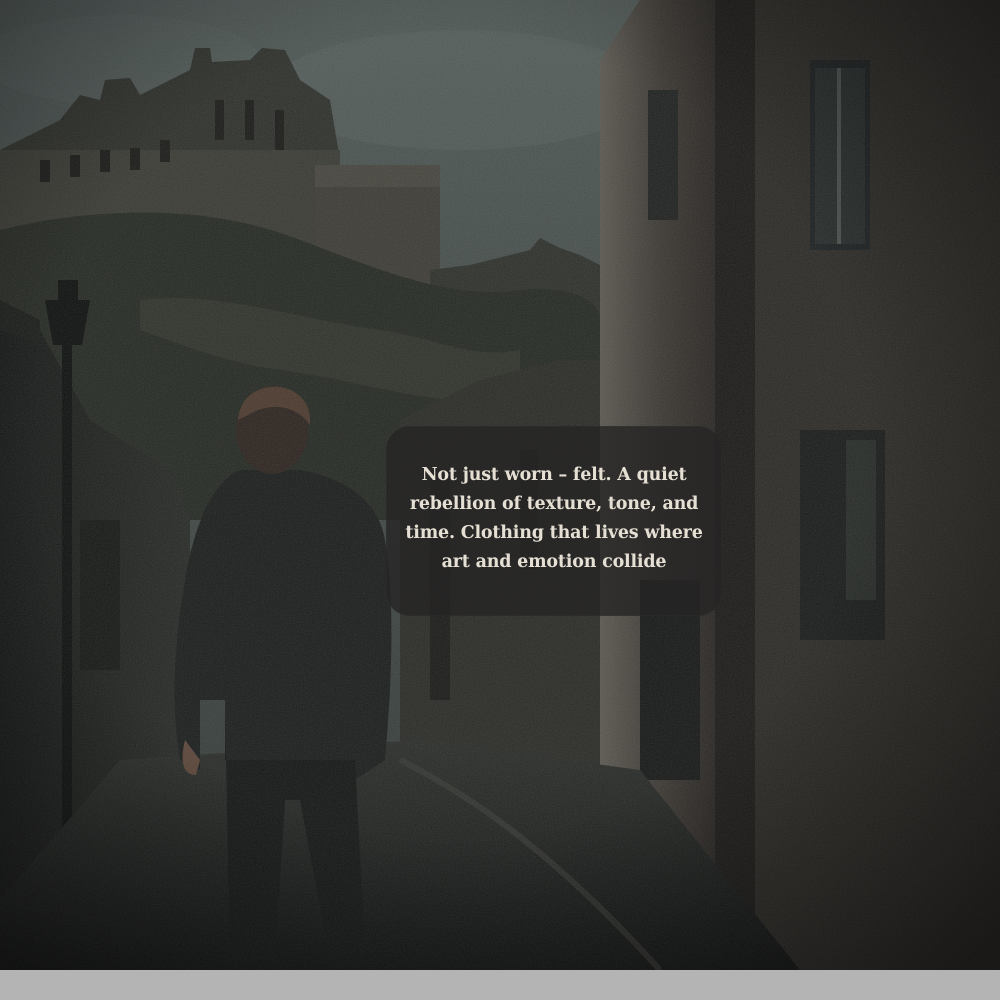  I want to click on footer-bar, so click(500, 985).